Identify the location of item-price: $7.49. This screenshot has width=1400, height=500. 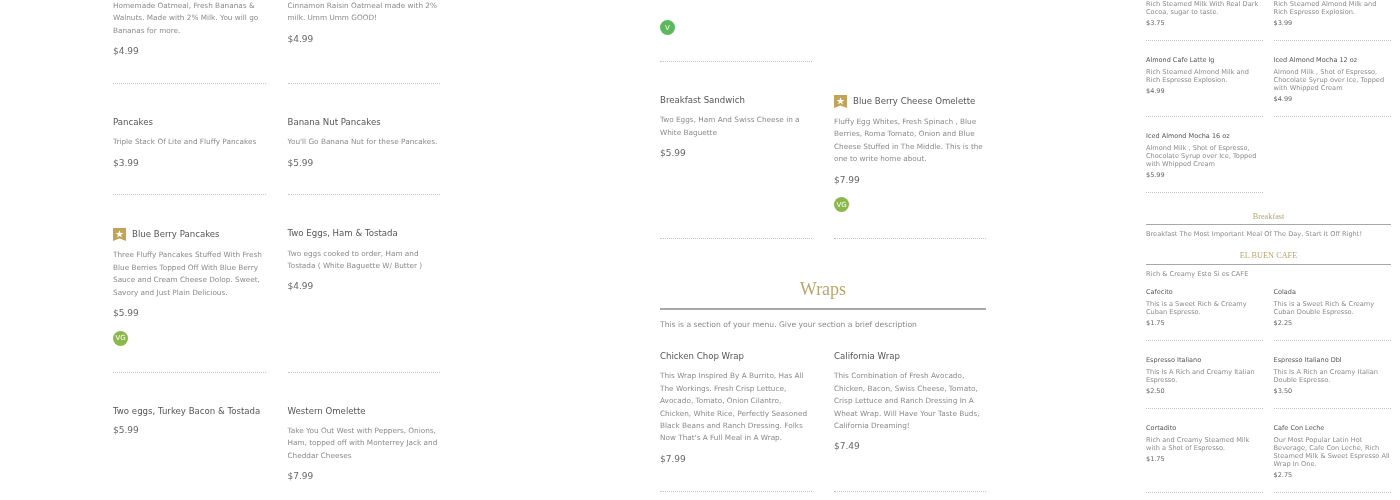
(847, 447).